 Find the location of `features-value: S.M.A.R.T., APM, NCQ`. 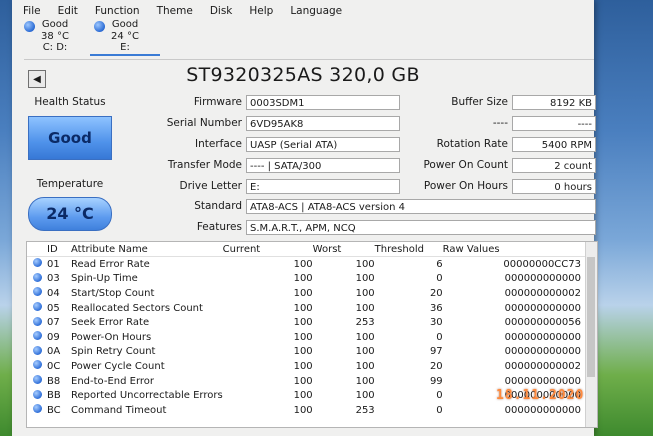

features-value: S.M.A.R.T., APM, NCQ is located at coordinates (421, 227).